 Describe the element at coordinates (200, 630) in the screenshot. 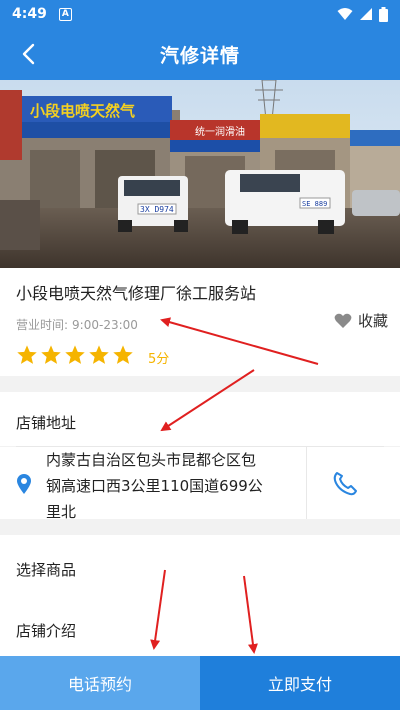

I see `shop-intro-section: 店铺介绍` at that location.